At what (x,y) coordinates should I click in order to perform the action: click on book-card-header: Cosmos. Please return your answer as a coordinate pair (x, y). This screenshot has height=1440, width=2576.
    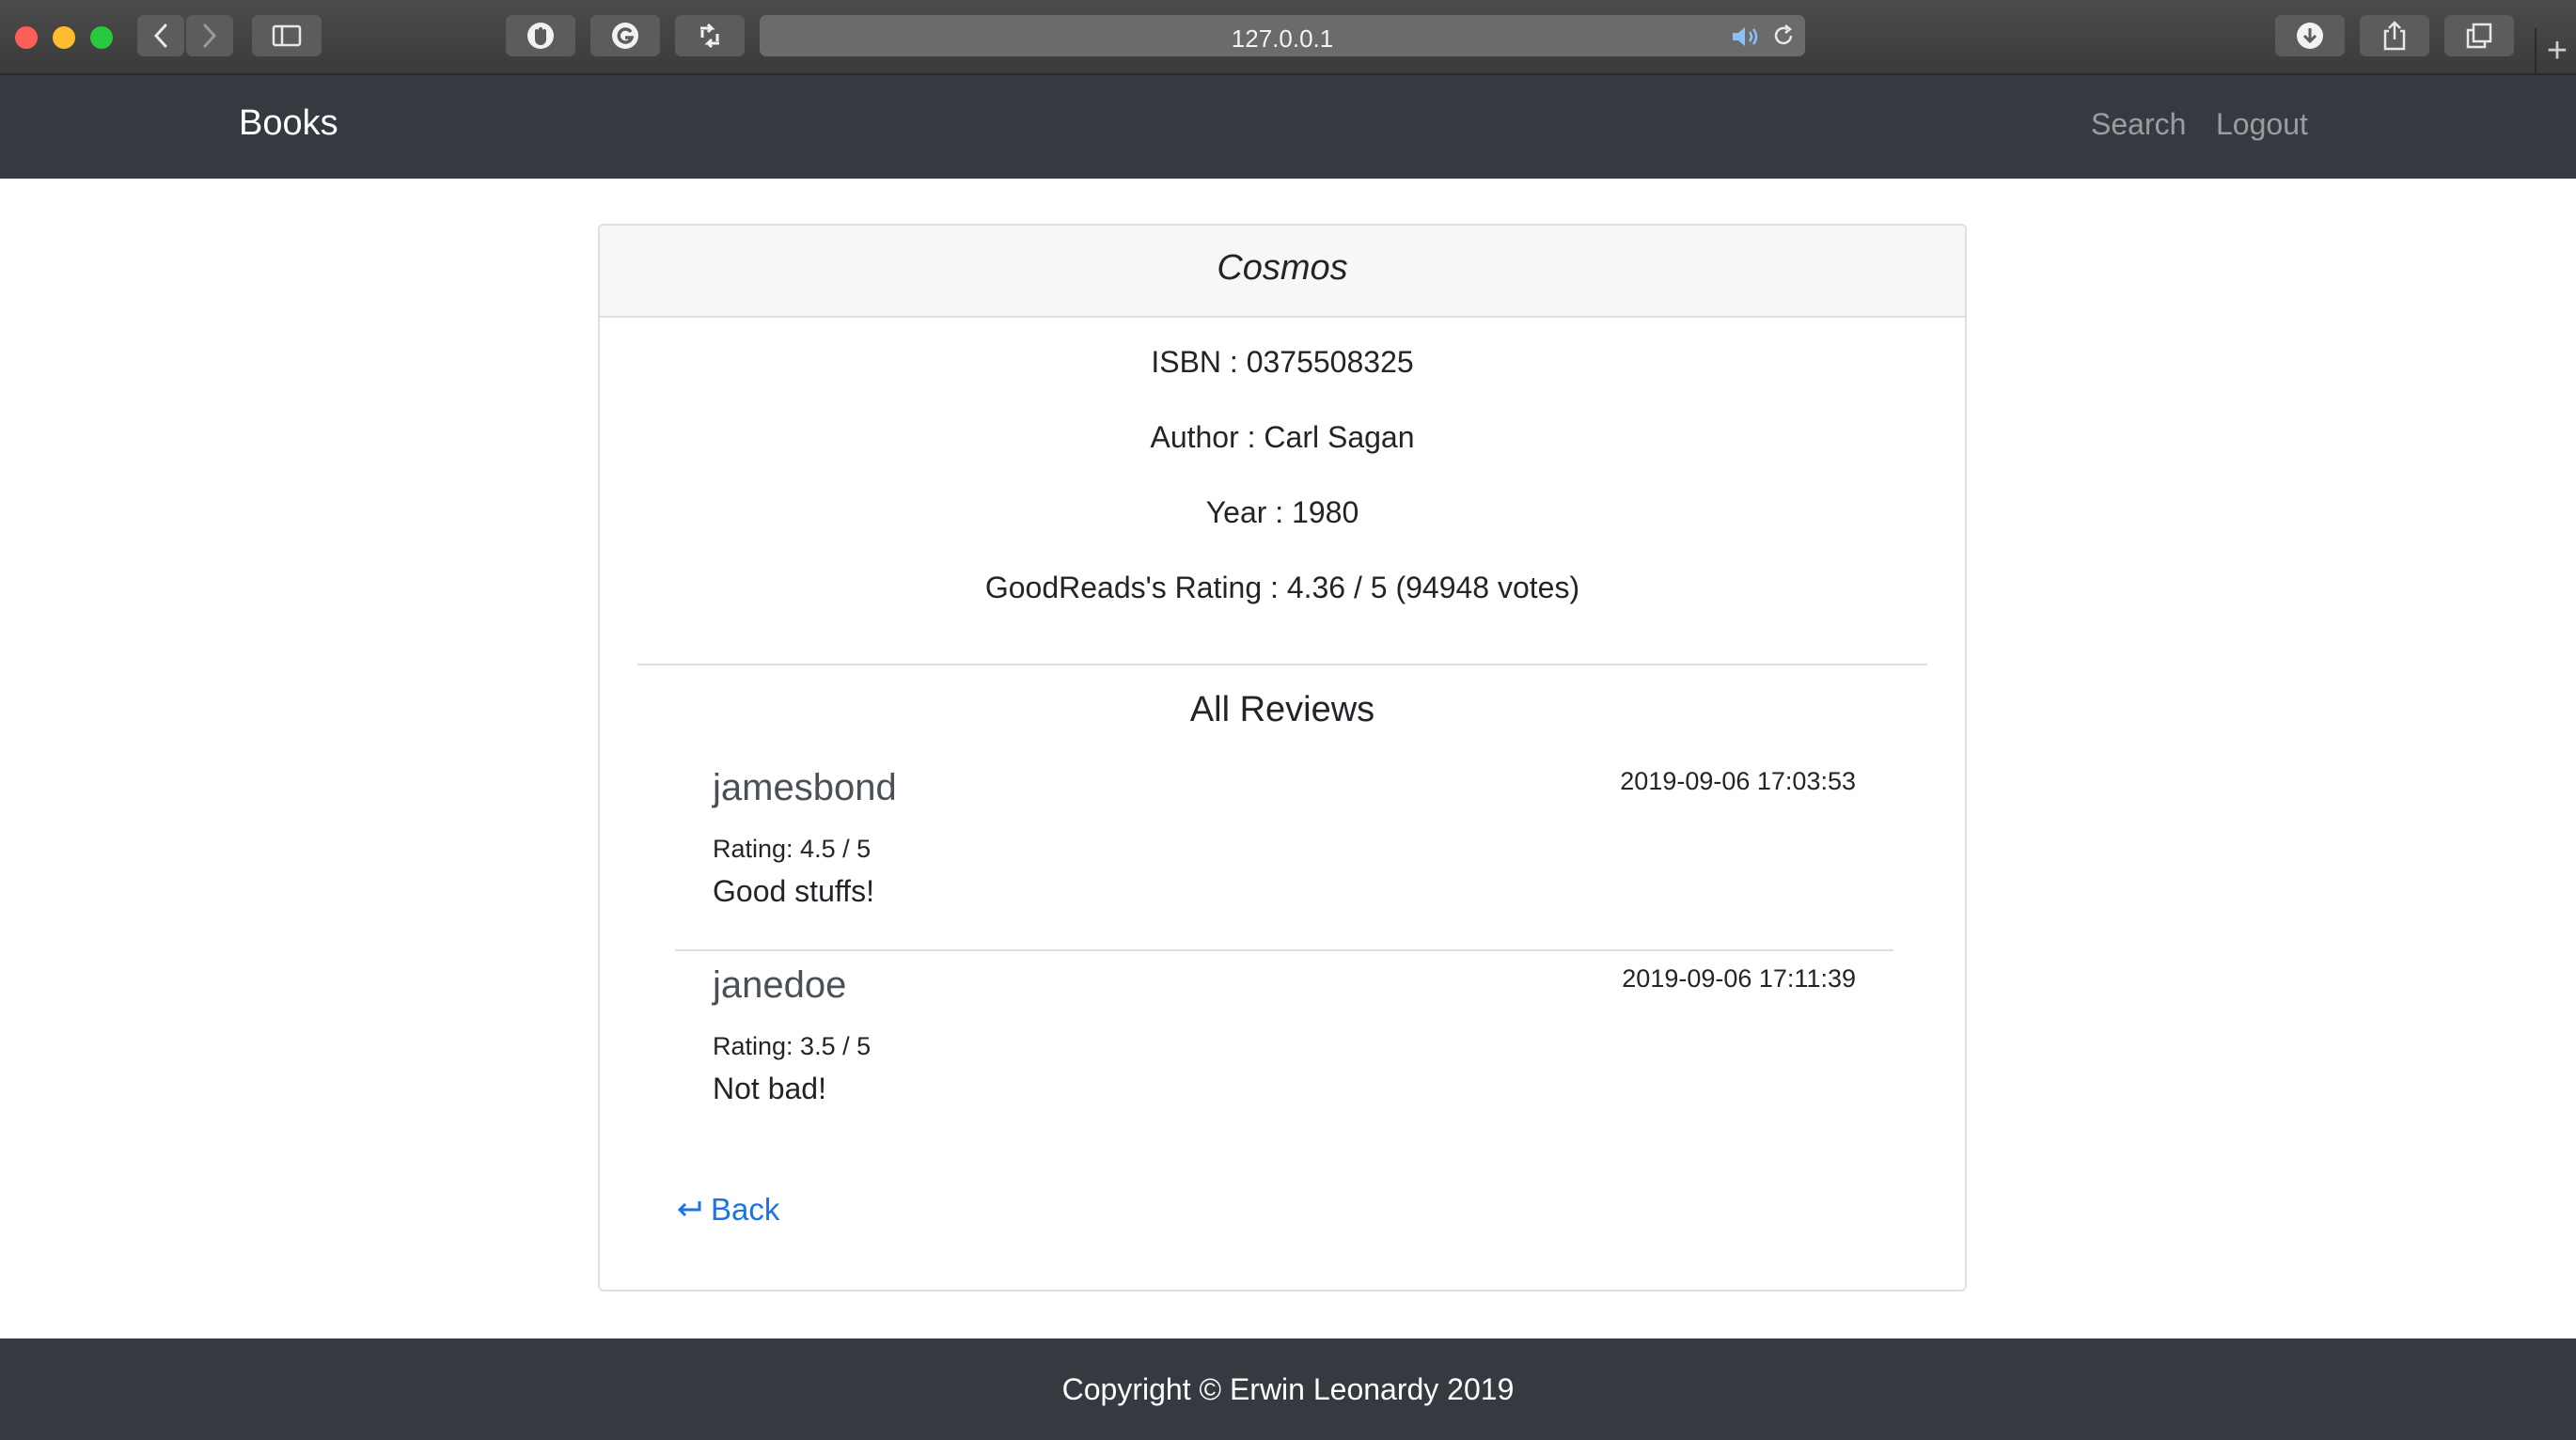
    Looking at the image, I should click on (1282, 272).